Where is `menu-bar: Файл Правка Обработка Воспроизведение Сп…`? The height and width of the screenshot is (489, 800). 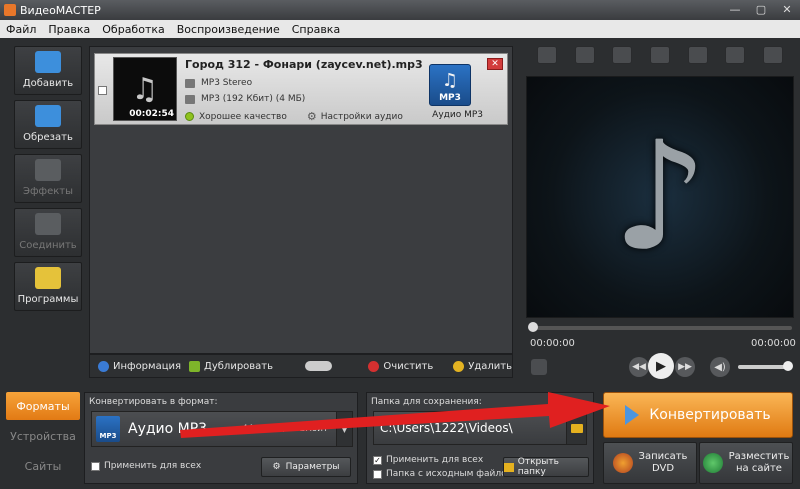
menu-bar: Файл Правка Обработка Воспроизведение Сп… is located at coordinates (400, 29).